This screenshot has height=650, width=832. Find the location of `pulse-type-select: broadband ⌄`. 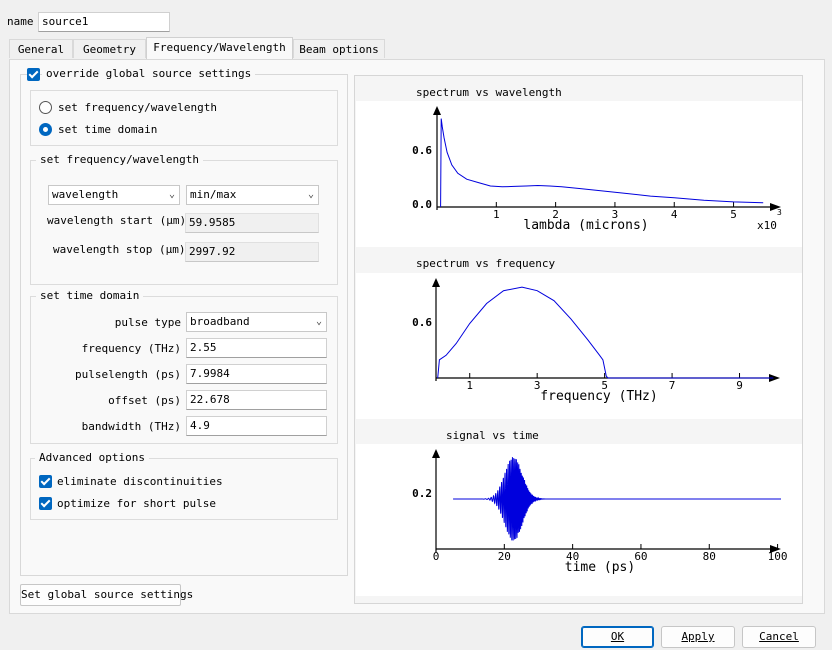

pulse-type-select: broadband ⌄ is located at coordinates (256, 322).